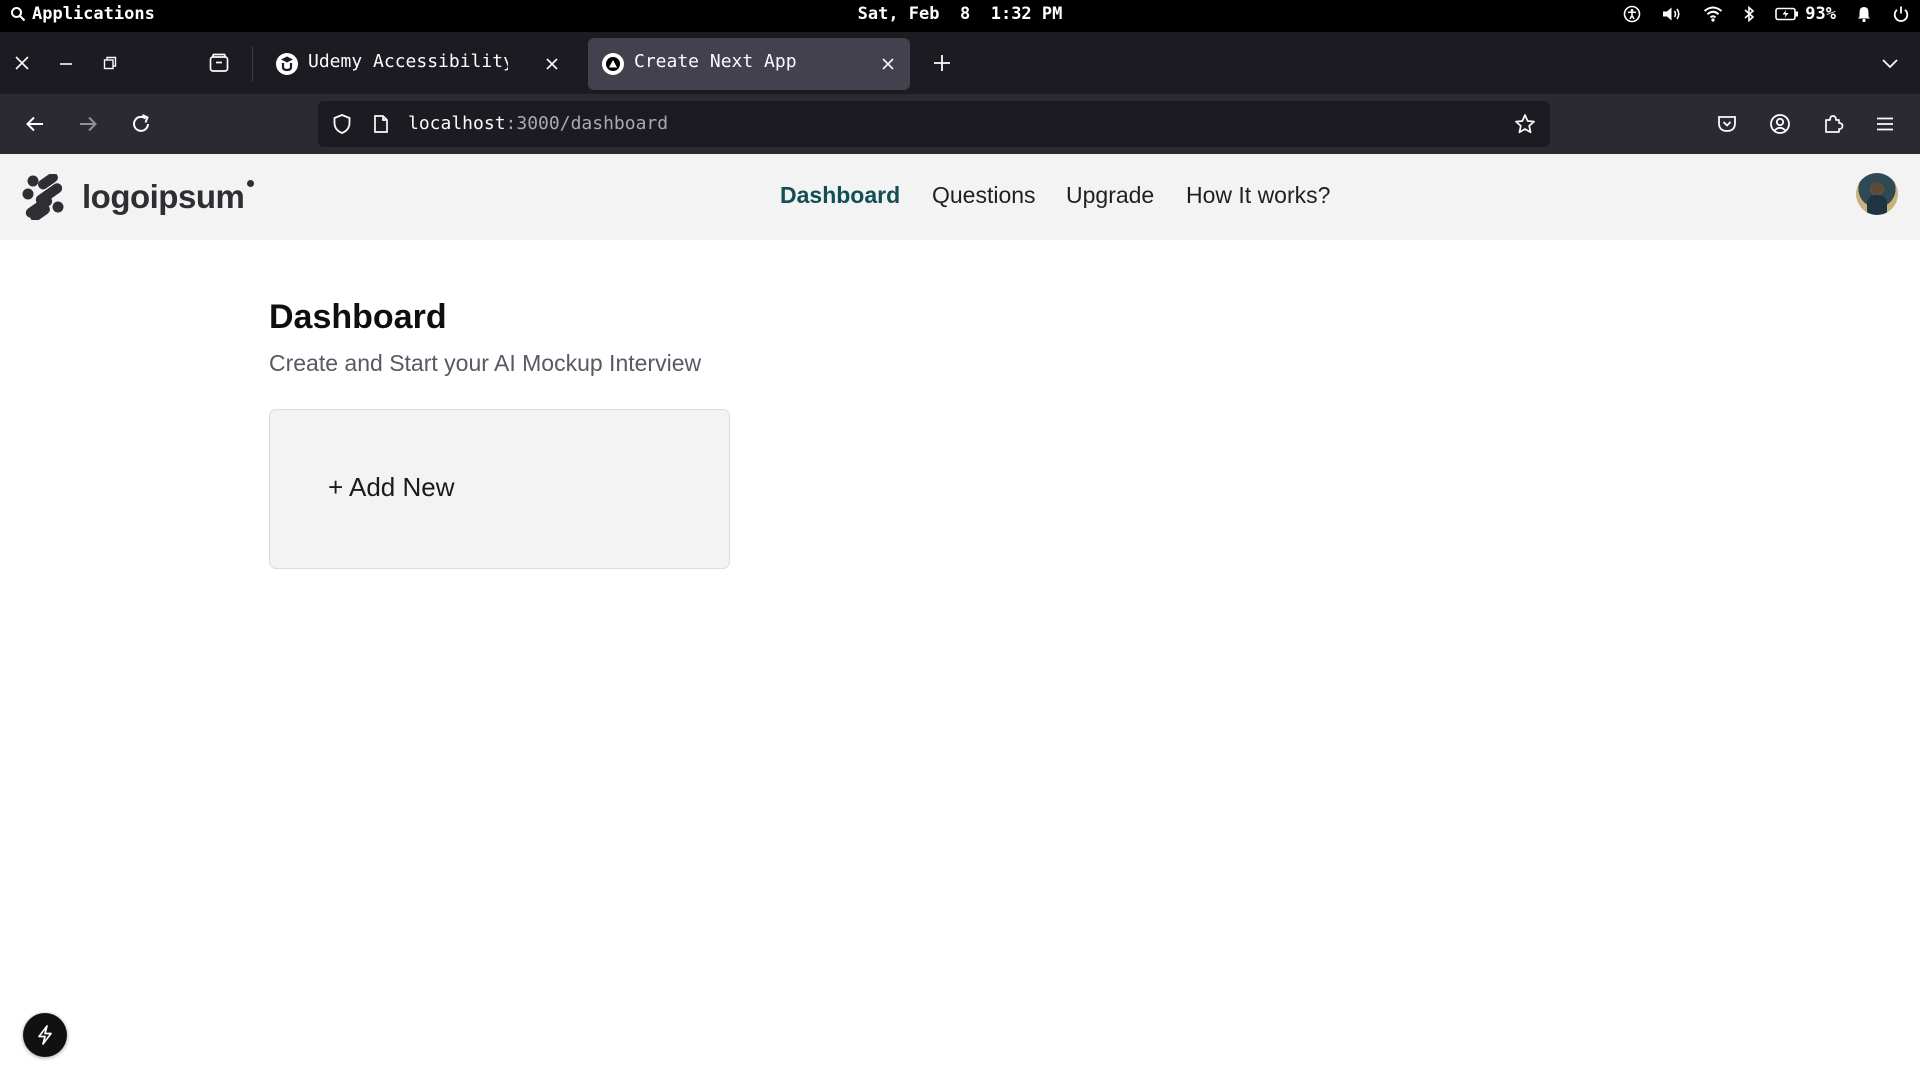 Image resolution: width=1920 pixels, height=1080 pixels. I want to click on reload-icon, so click(141, 123).